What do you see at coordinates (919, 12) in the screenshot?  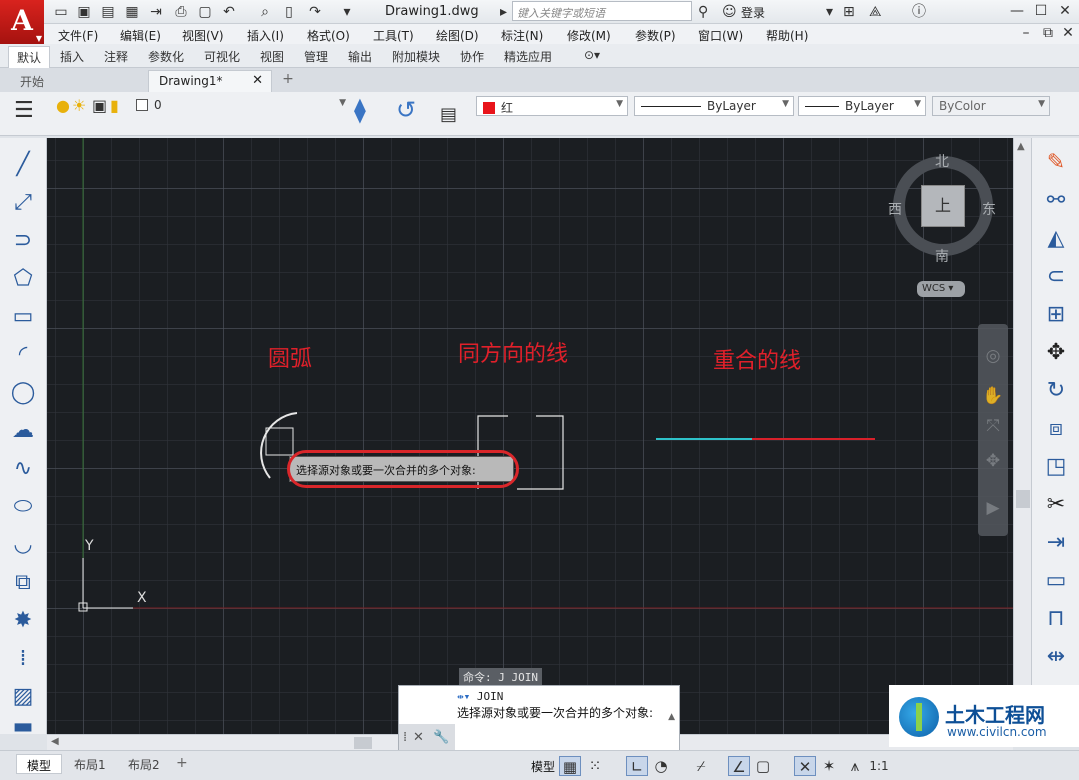 I see `help-icon: ⓘ` at bounding box center [919, 12].